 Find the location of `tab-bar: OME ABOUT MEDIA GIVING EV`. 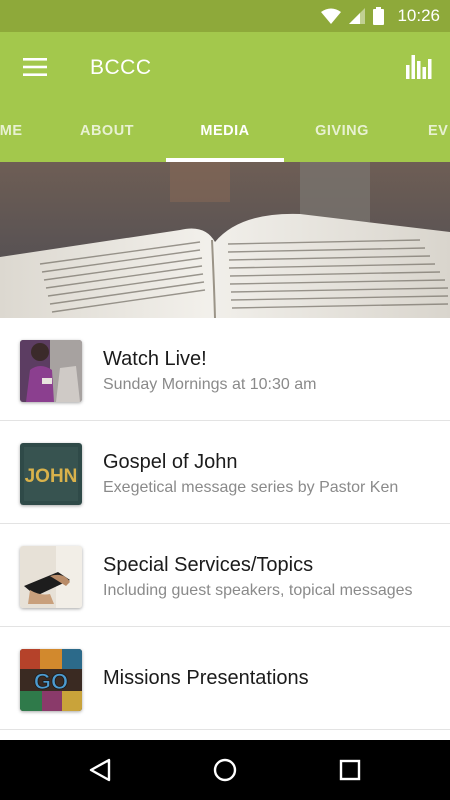

tab-bar: OME ABOUT MEDIA GIVING EV is located at coordinates (225, 137).